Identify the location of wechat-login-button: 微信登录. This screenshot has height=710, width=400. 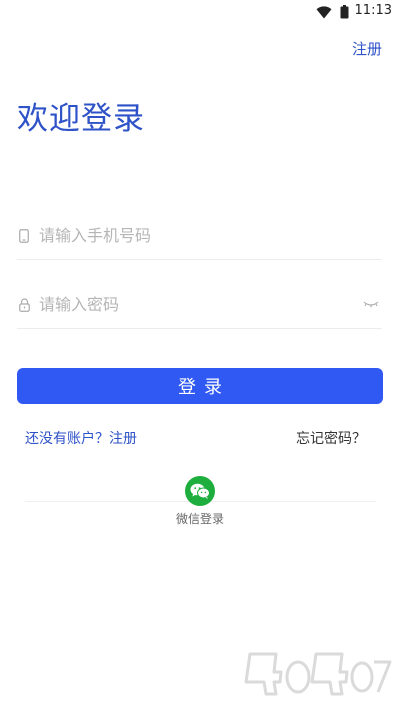
(200, 501).